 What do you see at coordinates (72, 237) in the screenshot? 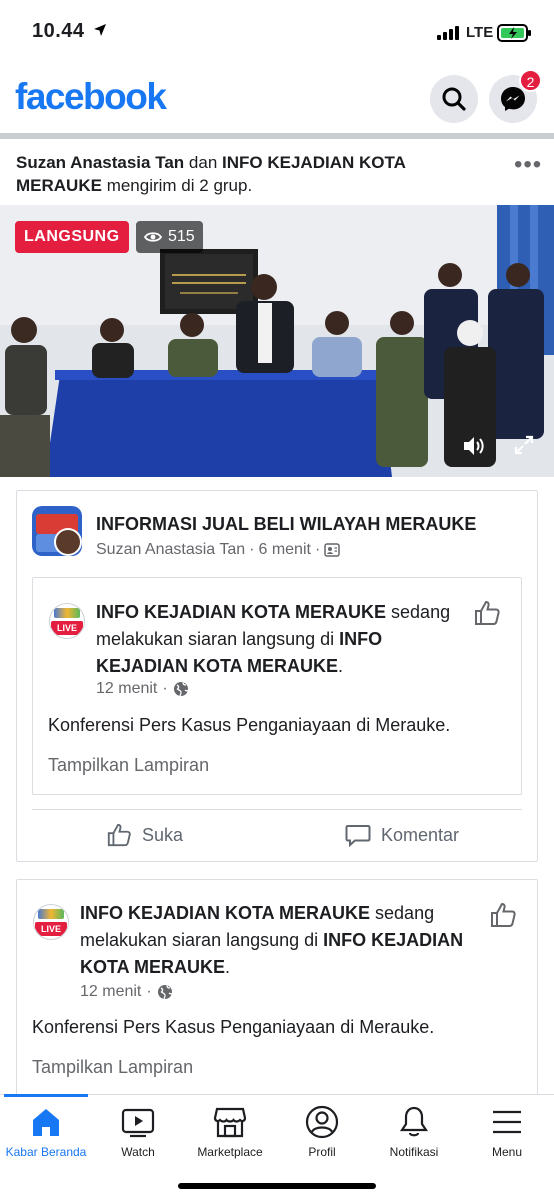
I see `live-badge: LANGSUNG` at bounding box center [72, 237].